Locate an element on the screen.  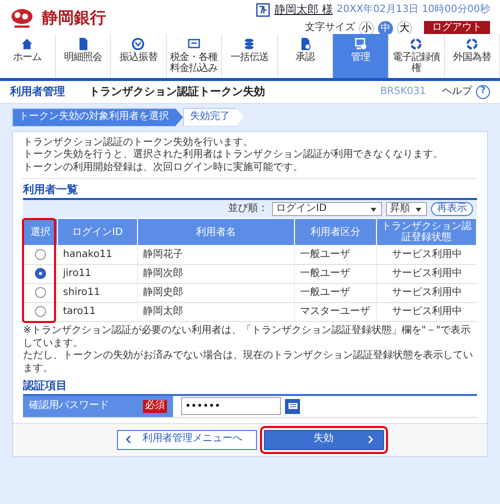
font-size-label: 文字サイズ is located at coordinates (330, 28).